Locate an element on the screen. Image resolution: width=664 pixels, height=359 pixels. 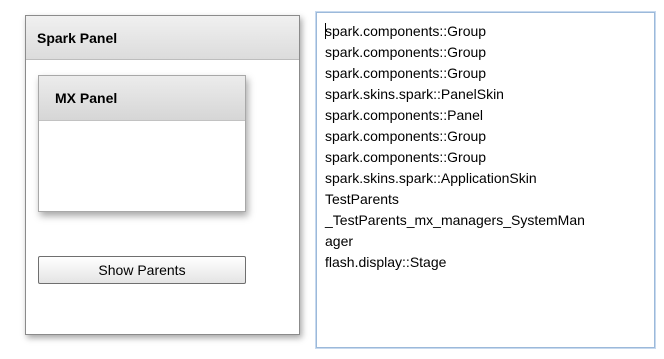
mx-panel: MX Panel is located at coordinates (142, 143).